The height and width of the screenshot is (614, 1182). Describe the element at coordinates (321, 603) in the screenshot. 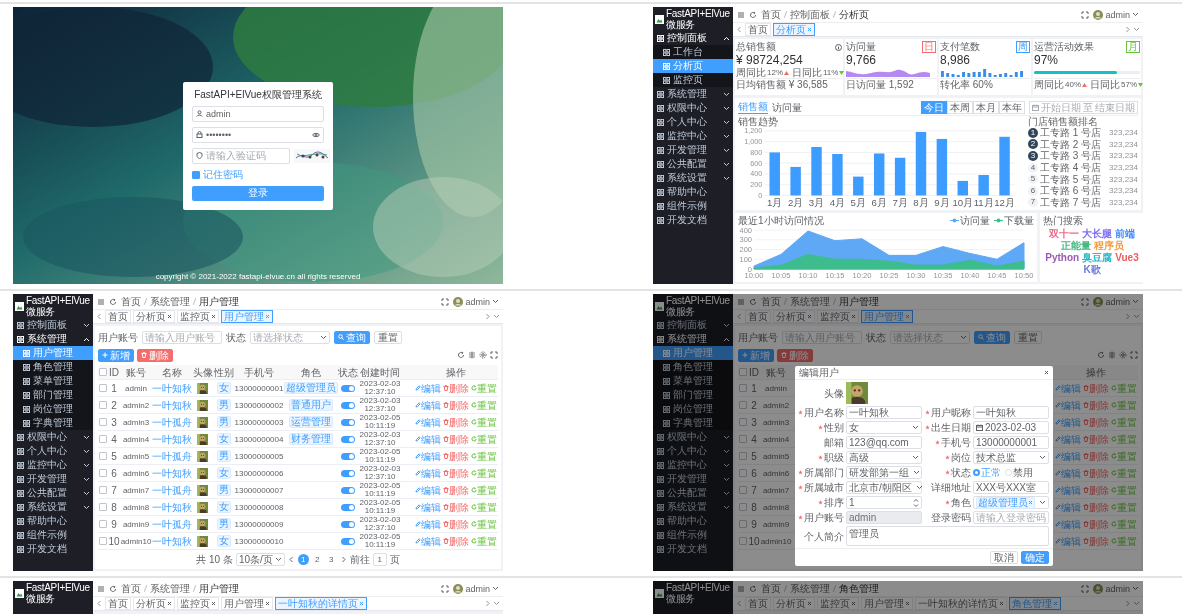

I see `page-tab: 一叶知秋的详情页` at that location.